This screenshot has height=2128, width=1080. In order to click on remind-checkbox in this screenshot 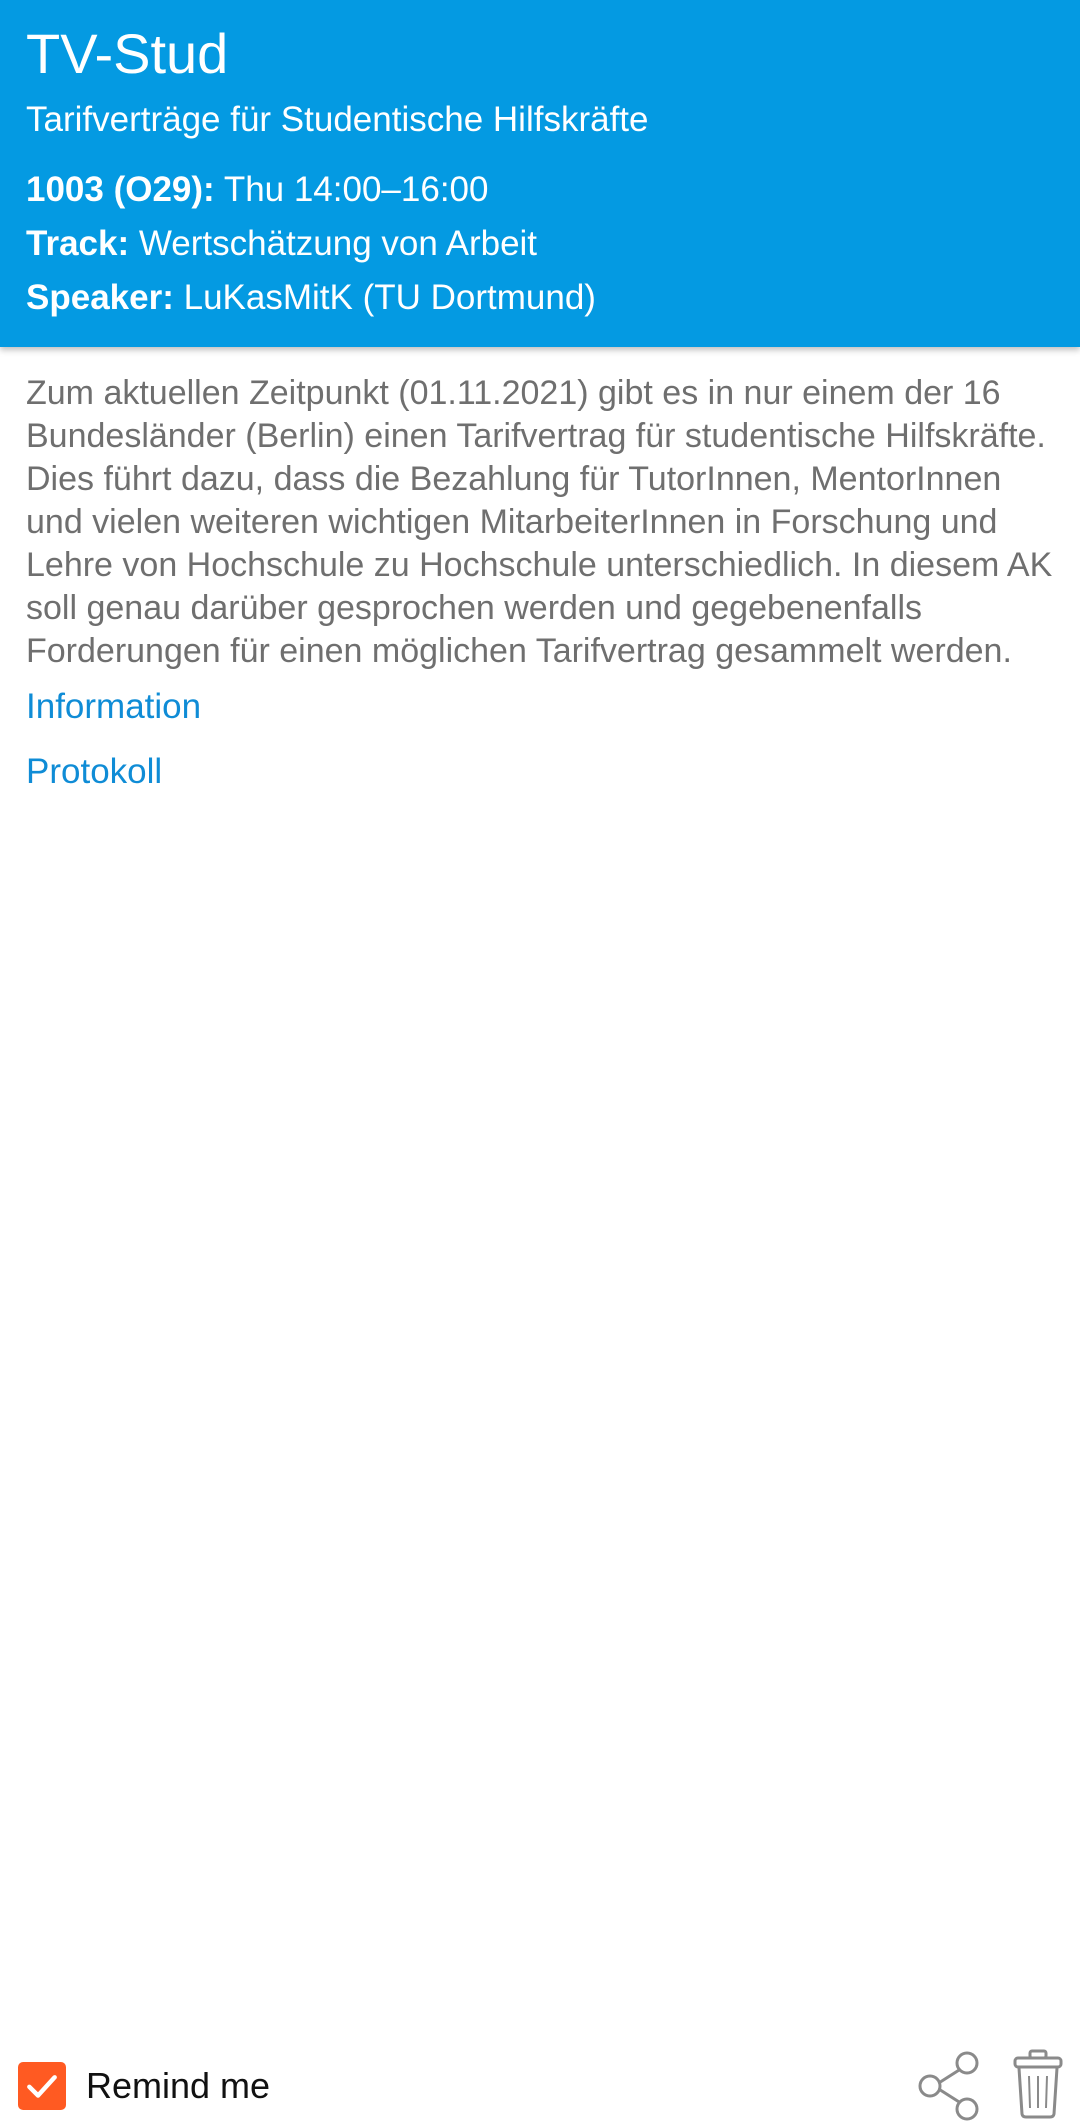, I will do `click(42, 2086)`.